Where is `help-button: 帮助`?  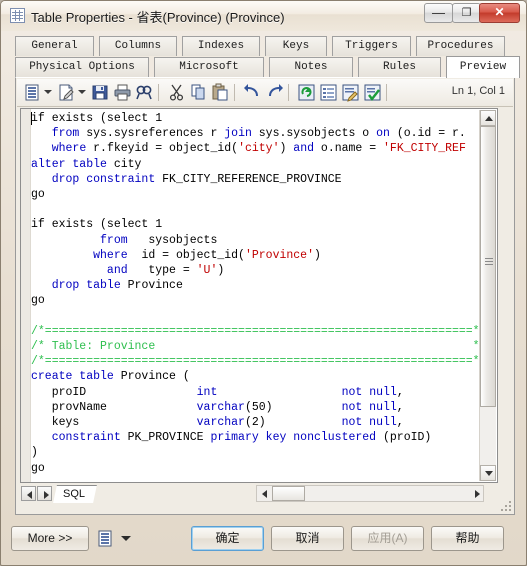
help-button: 帮助 is located at coordinates (467, 538).